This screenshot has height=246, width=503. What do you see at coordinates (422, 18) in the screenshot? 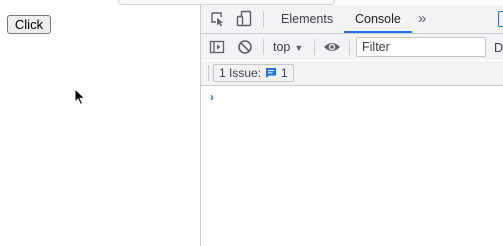
I see `more-tabs-button: »` at bounding box center [422, 18].